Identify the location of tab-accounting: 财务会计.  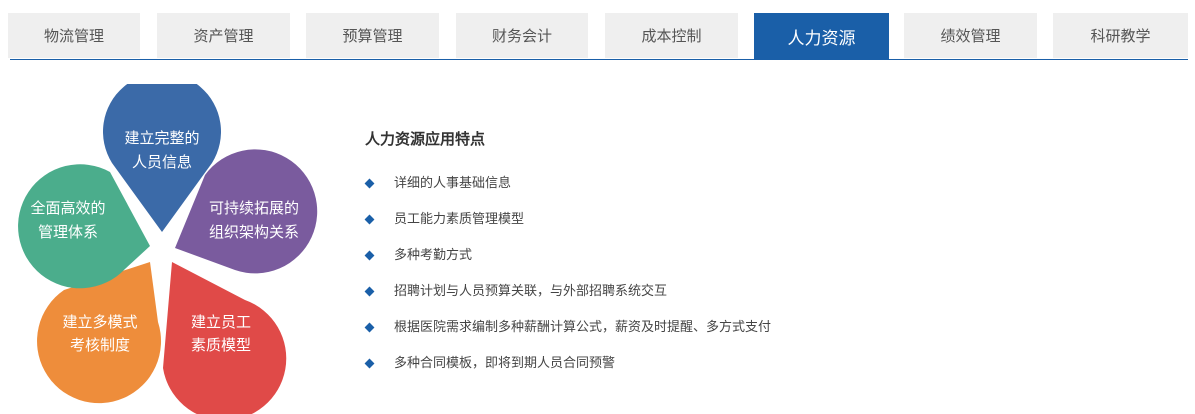
(522, 35).